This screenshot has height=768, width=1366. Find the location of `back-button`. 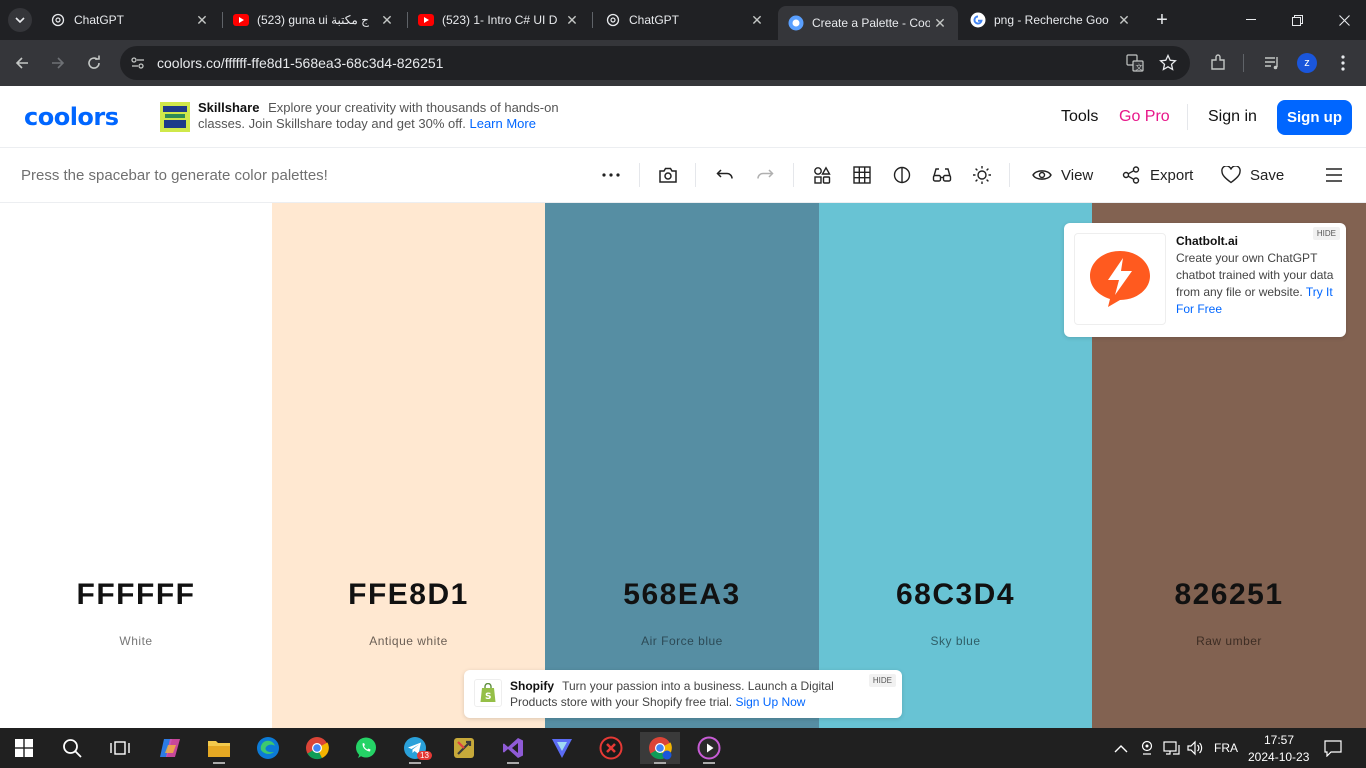

back-button is located at coordinates (22, 63).